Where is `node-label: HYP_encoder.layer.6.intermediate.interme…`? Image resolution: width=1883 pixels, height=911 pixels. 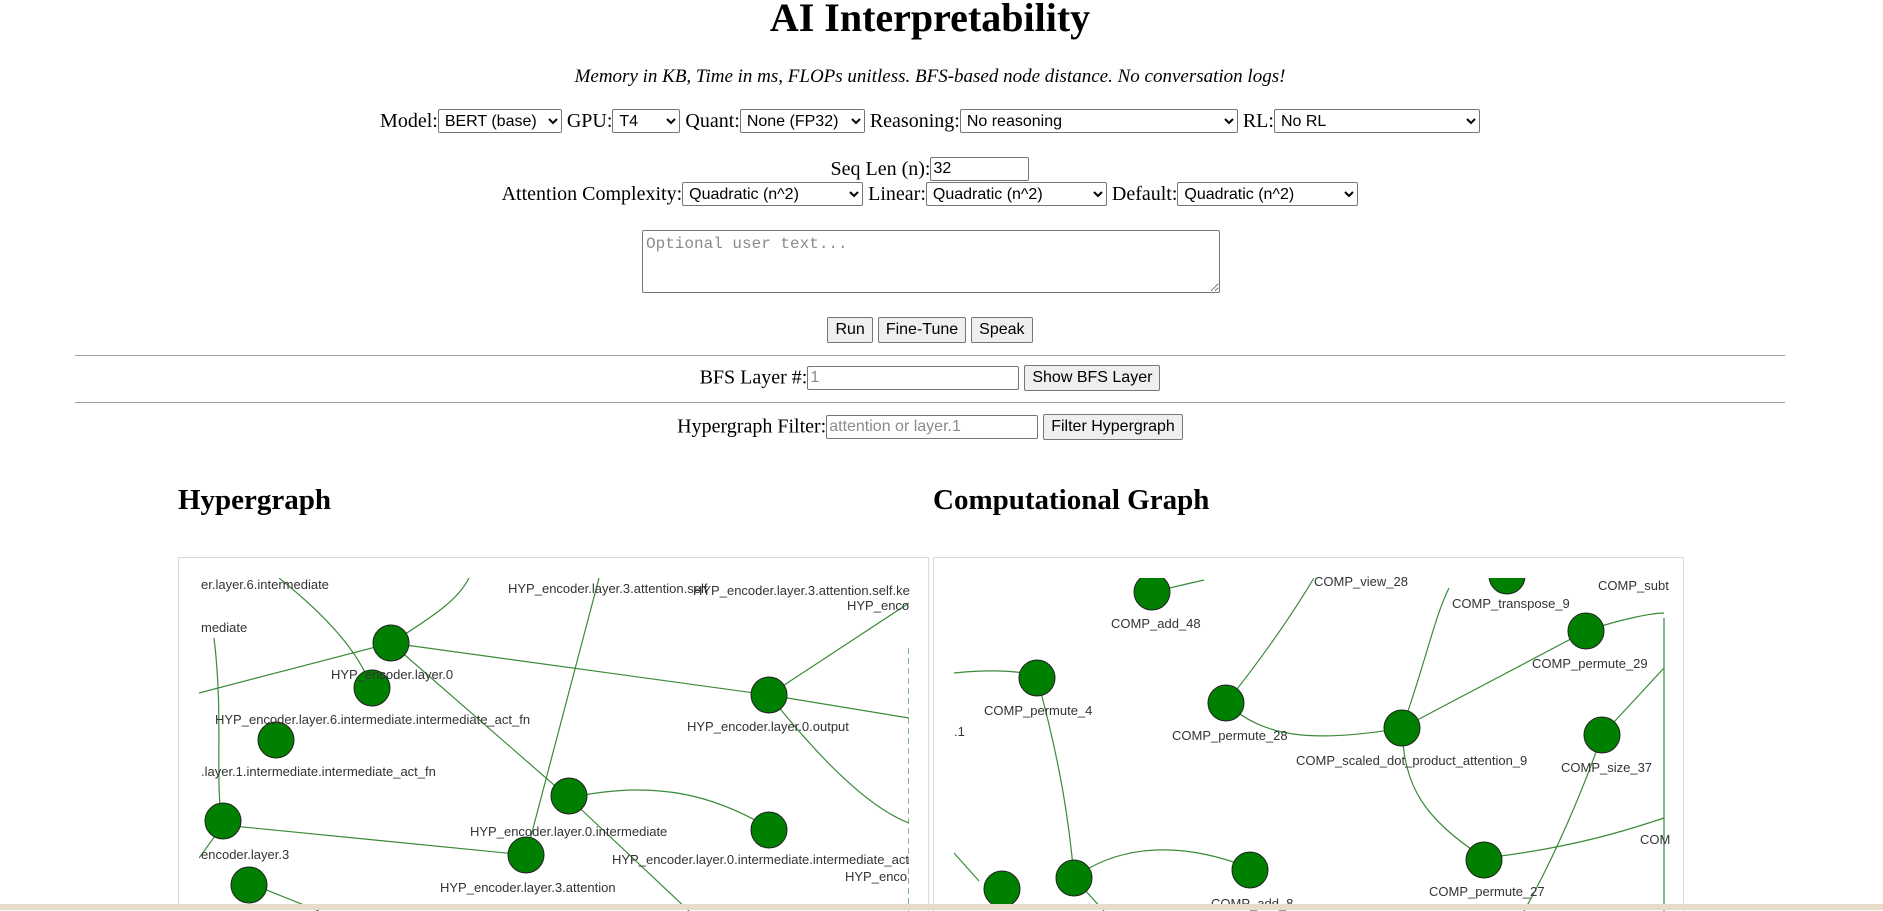 node-label: HYP_encoder.layer.6.intermediate.interme… is located at coordinates (372, 719).